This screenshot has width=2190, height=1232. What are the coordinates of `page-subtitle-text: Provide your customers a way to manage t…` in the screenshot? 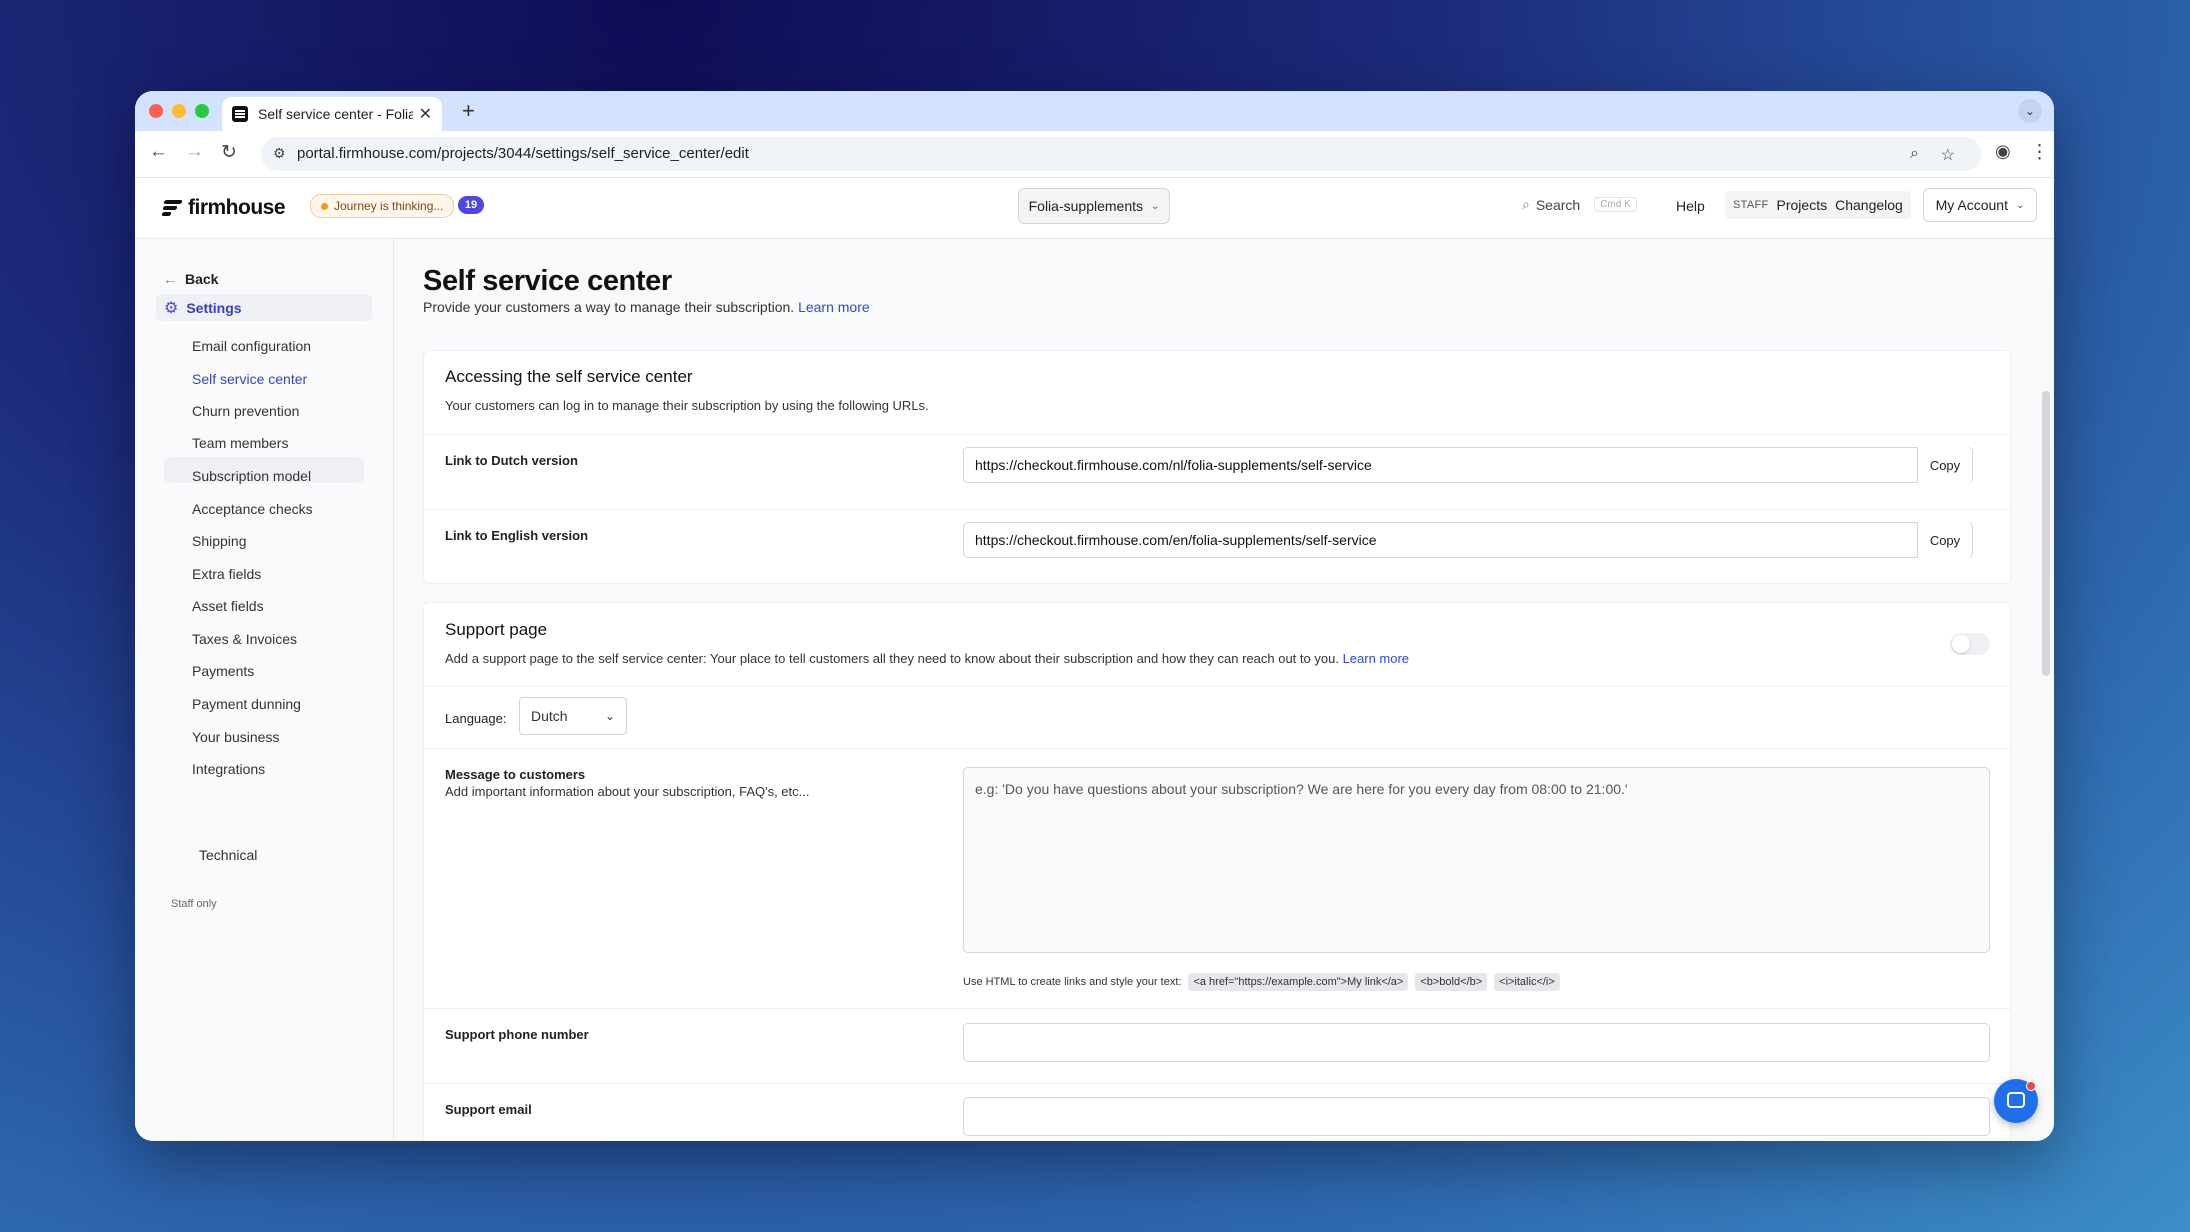 It's located at (609, 307).